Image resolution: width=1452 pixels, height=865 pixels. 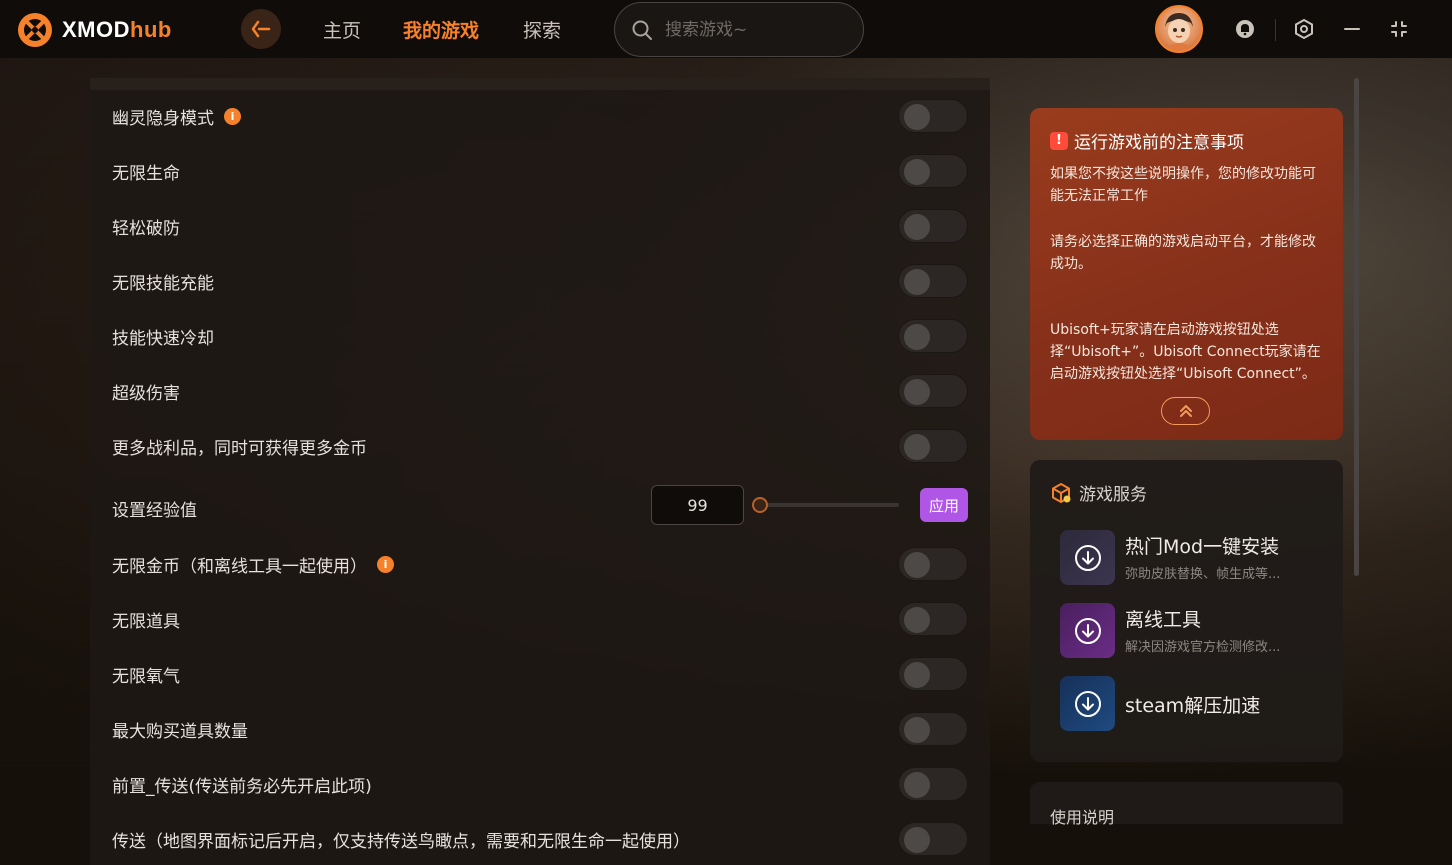 I want to click on cheat-row-infinite-oxygen: 无限氧气, so click(x=540, y=674).